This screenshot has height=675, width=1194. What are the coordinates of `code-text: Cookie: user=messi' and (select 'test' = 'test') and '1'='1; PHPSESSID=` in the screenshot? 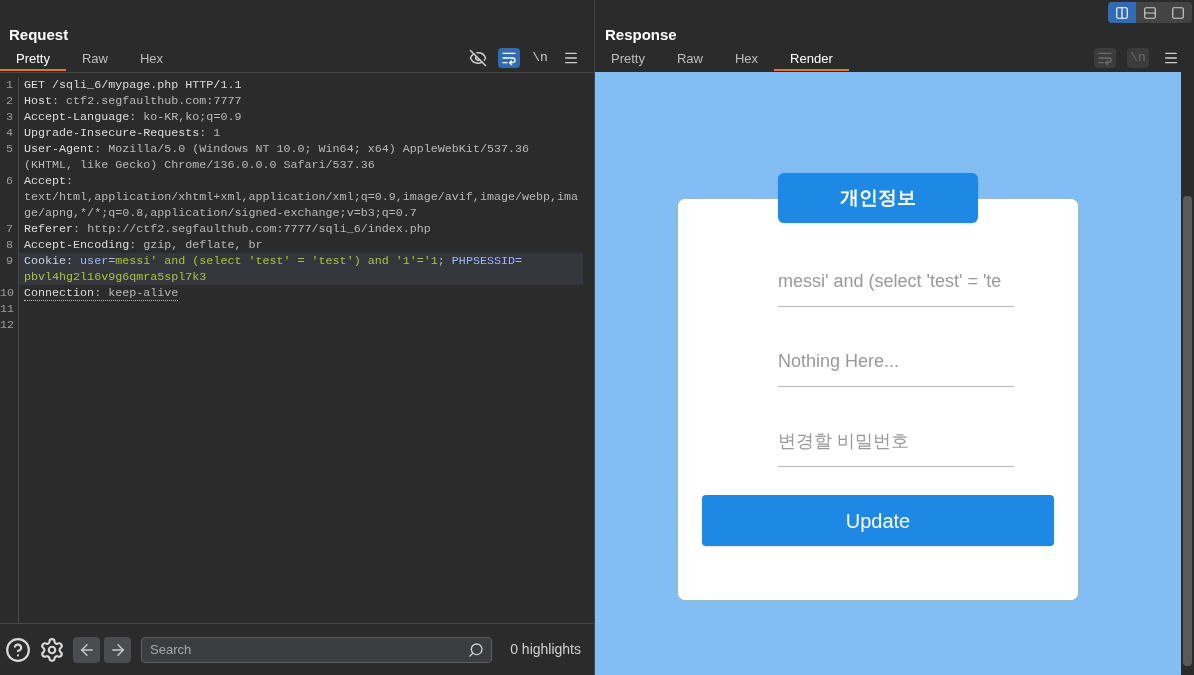 It's located at (273, 261).